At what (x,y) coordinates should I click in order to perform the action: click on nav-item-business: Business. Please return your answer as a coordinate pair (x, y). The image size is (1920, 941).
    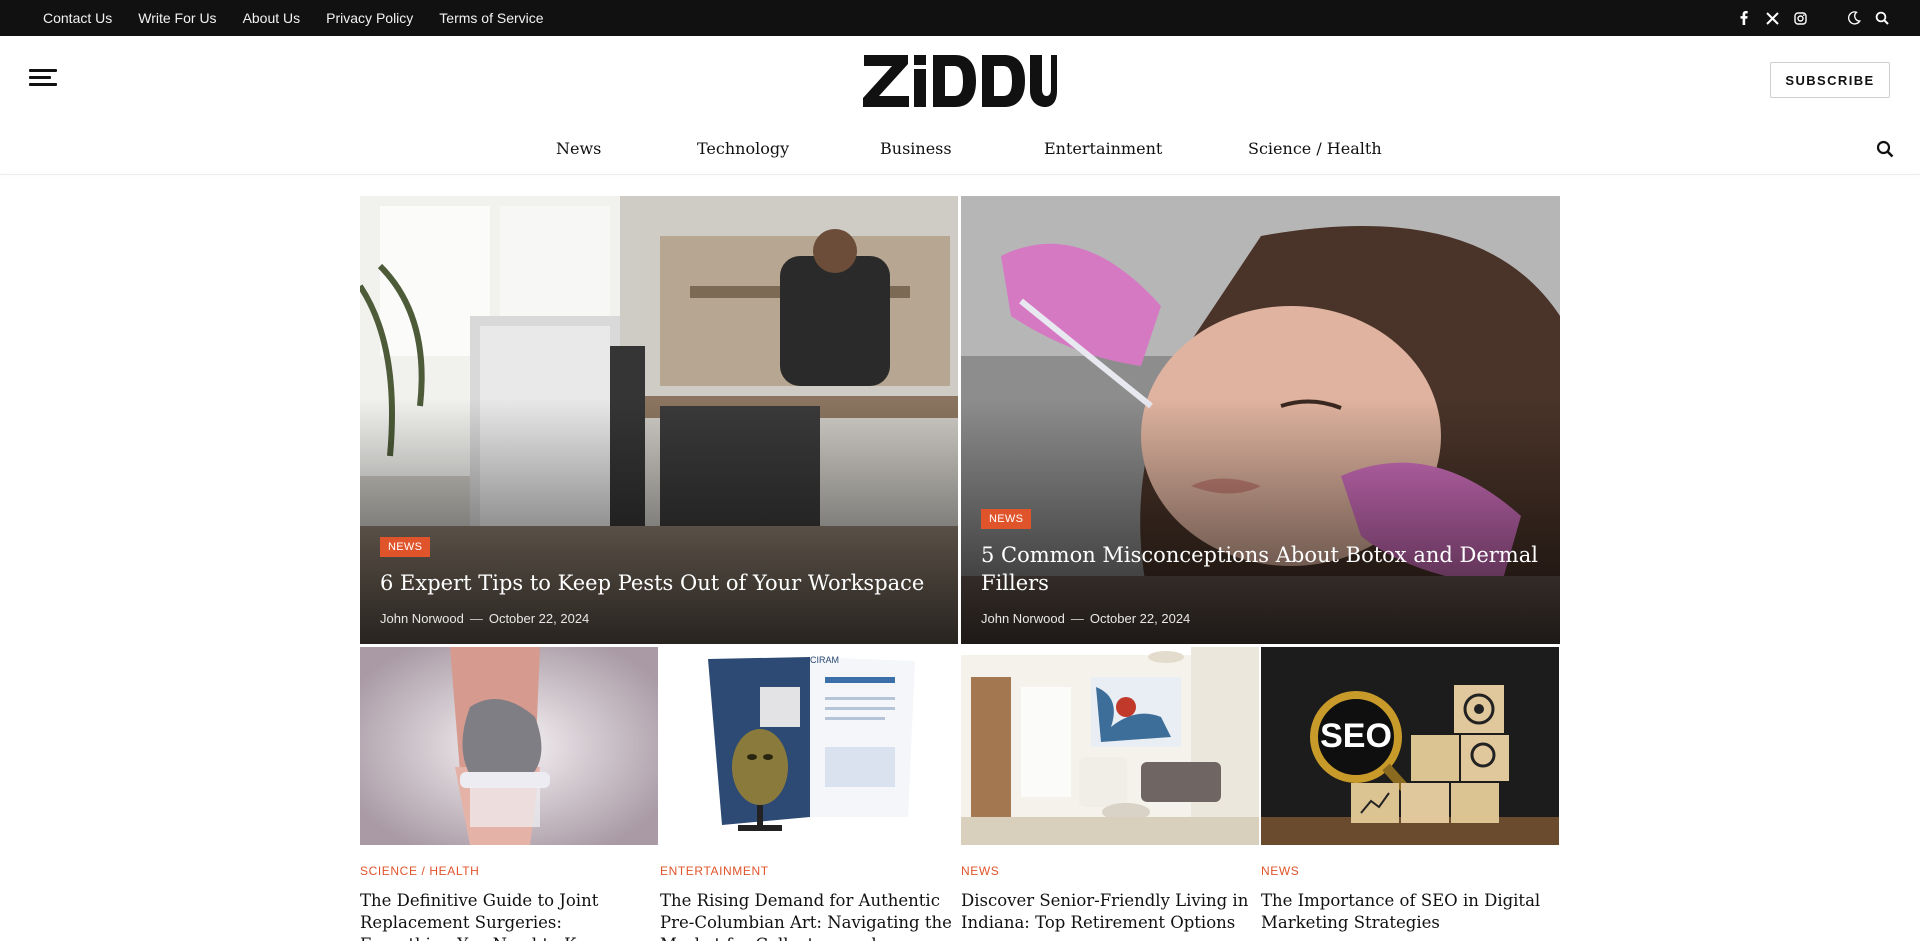
    Looking at the image, I should click on (916, 148).